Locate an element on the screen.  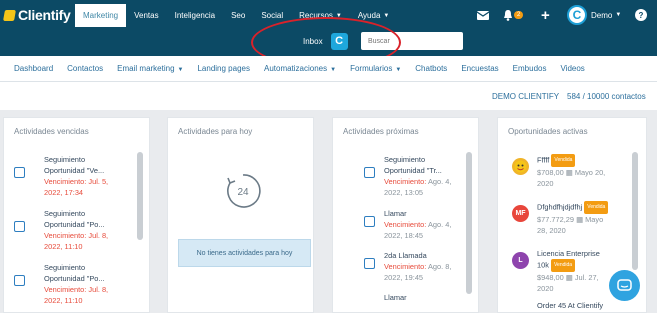
subnav-landing-pages: Landing pages is located at coordinates (223, 68).